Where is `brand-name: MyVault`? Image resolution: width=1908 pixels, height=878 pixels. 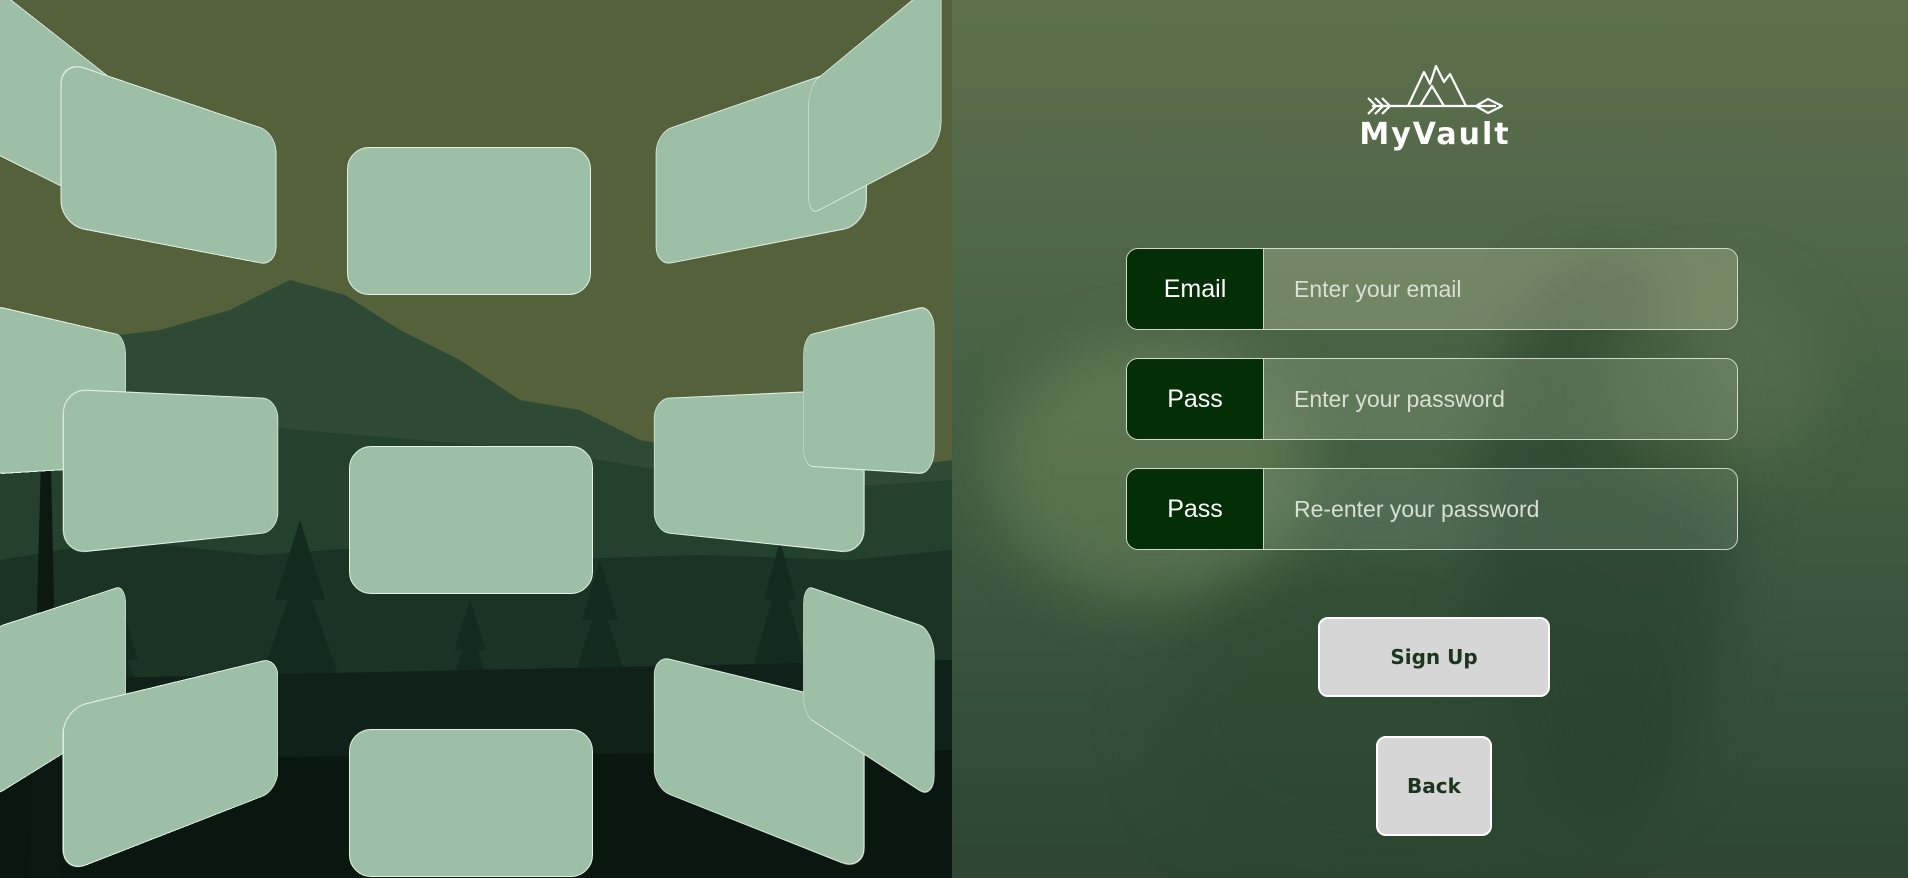
brand-name: MyVault is located at coordinates (1435, 134).